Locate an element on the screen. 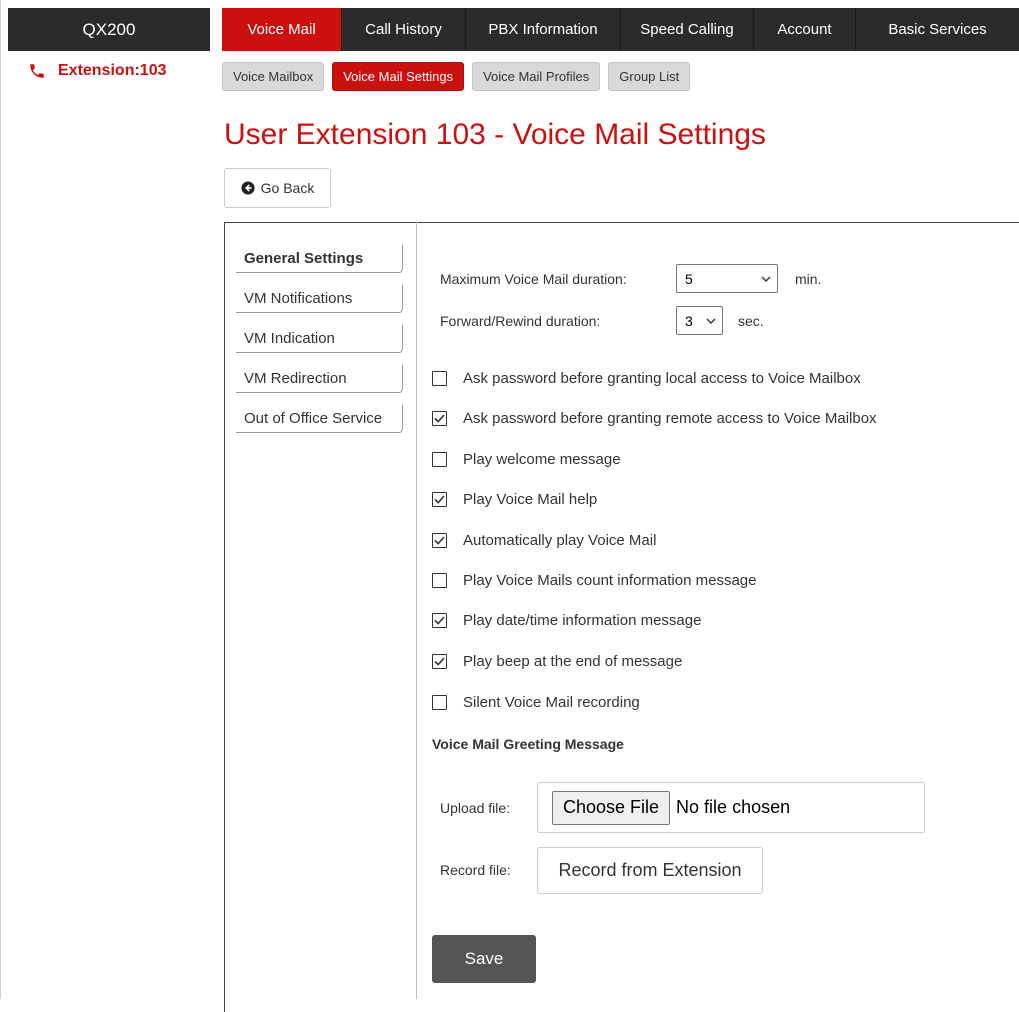  tab-speed-calling: Speed Calling is located at coordinates (687, 29).